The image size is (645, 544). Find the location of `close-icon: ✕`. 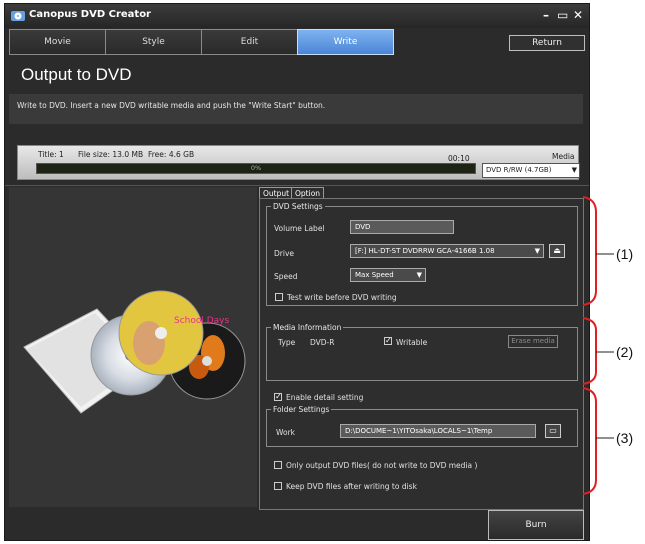

close-icon: ✕ is located at coordinates (578, 15).